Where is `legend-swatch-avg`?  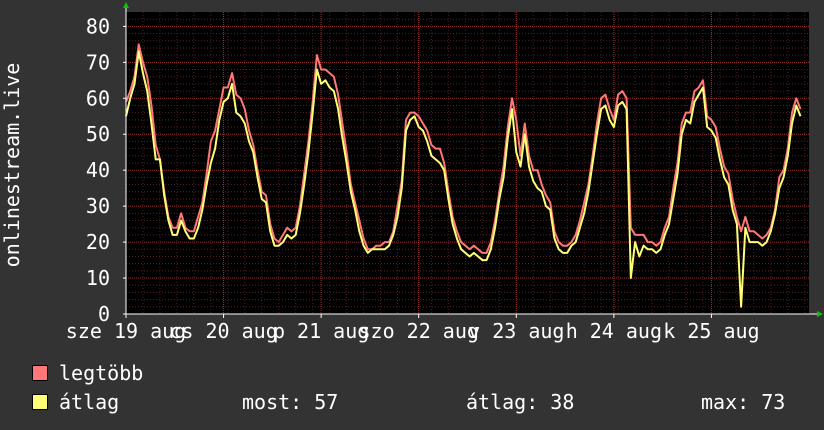
legend-swatch-avg is located at coordinates (40, 402).